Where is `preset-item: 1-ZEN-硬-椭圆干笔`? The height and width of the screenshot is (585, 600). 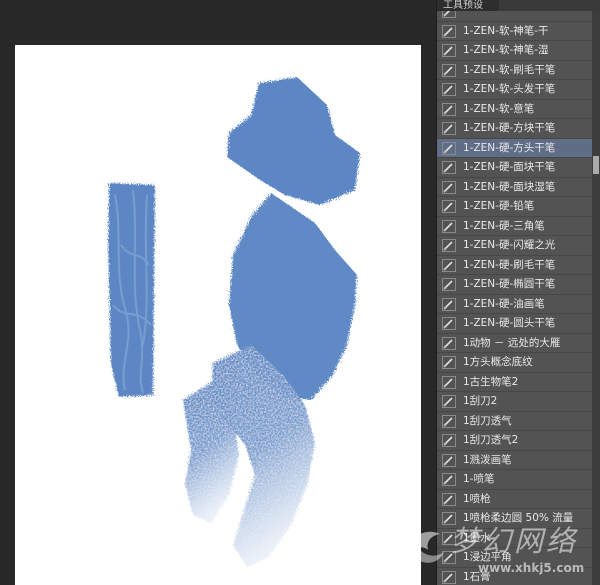 preset-item: 1-ZEN-硬-椭圆干笔 is located at coordinates (515, 285).